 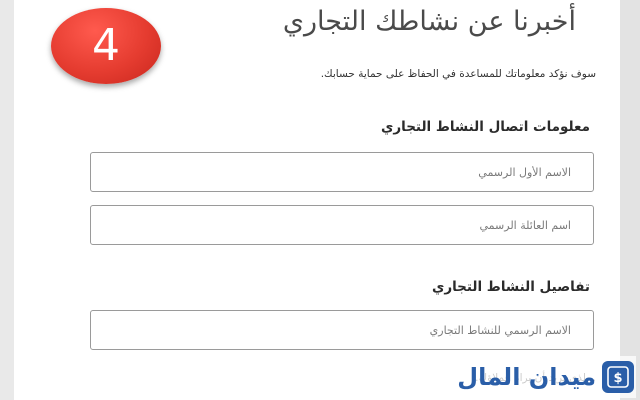 I want to click on watermark-text: ميدان المال, so click(x=526, y=377).